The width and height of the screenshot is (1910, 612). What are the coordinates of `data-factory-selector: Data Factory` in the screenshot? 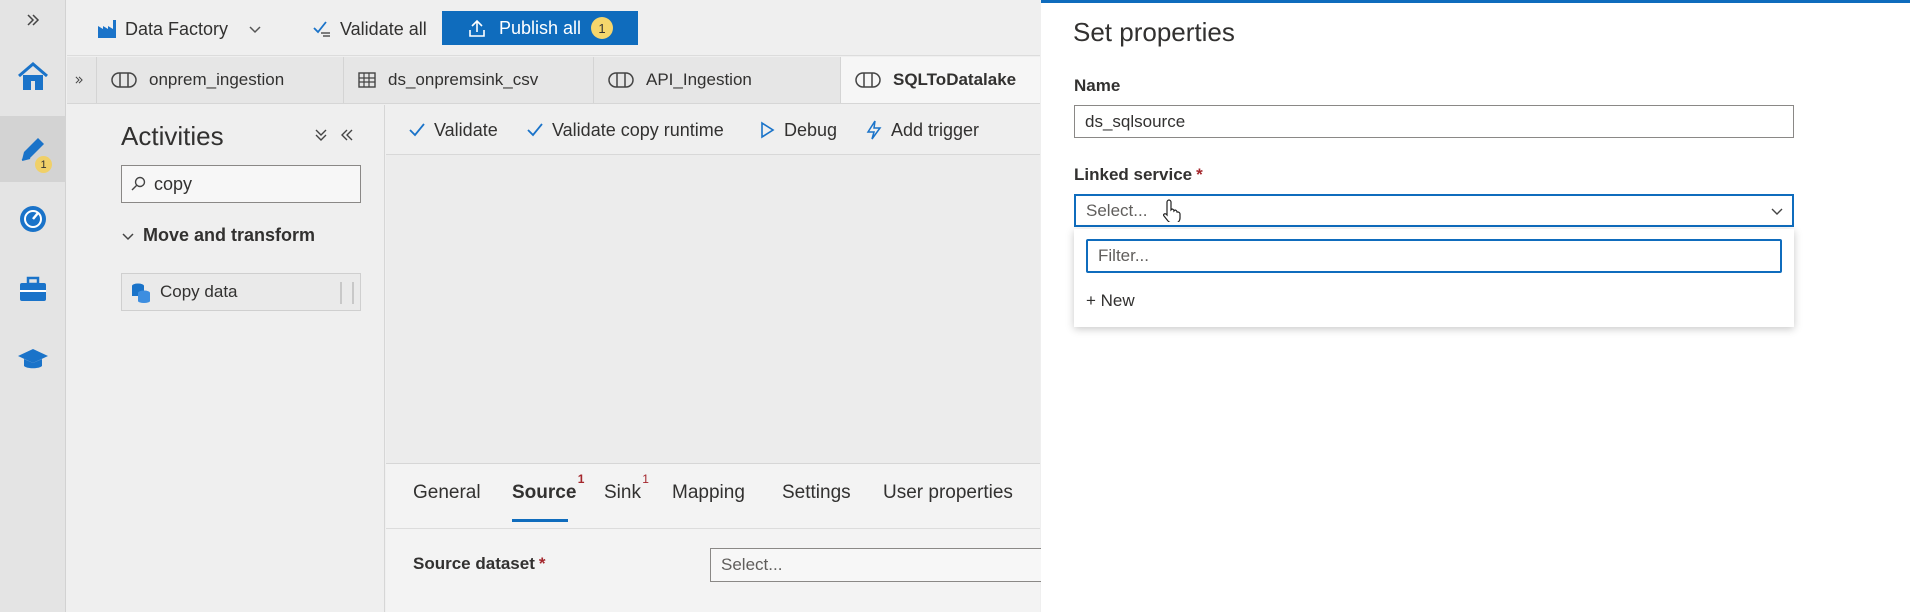 It's located at (183, 29).